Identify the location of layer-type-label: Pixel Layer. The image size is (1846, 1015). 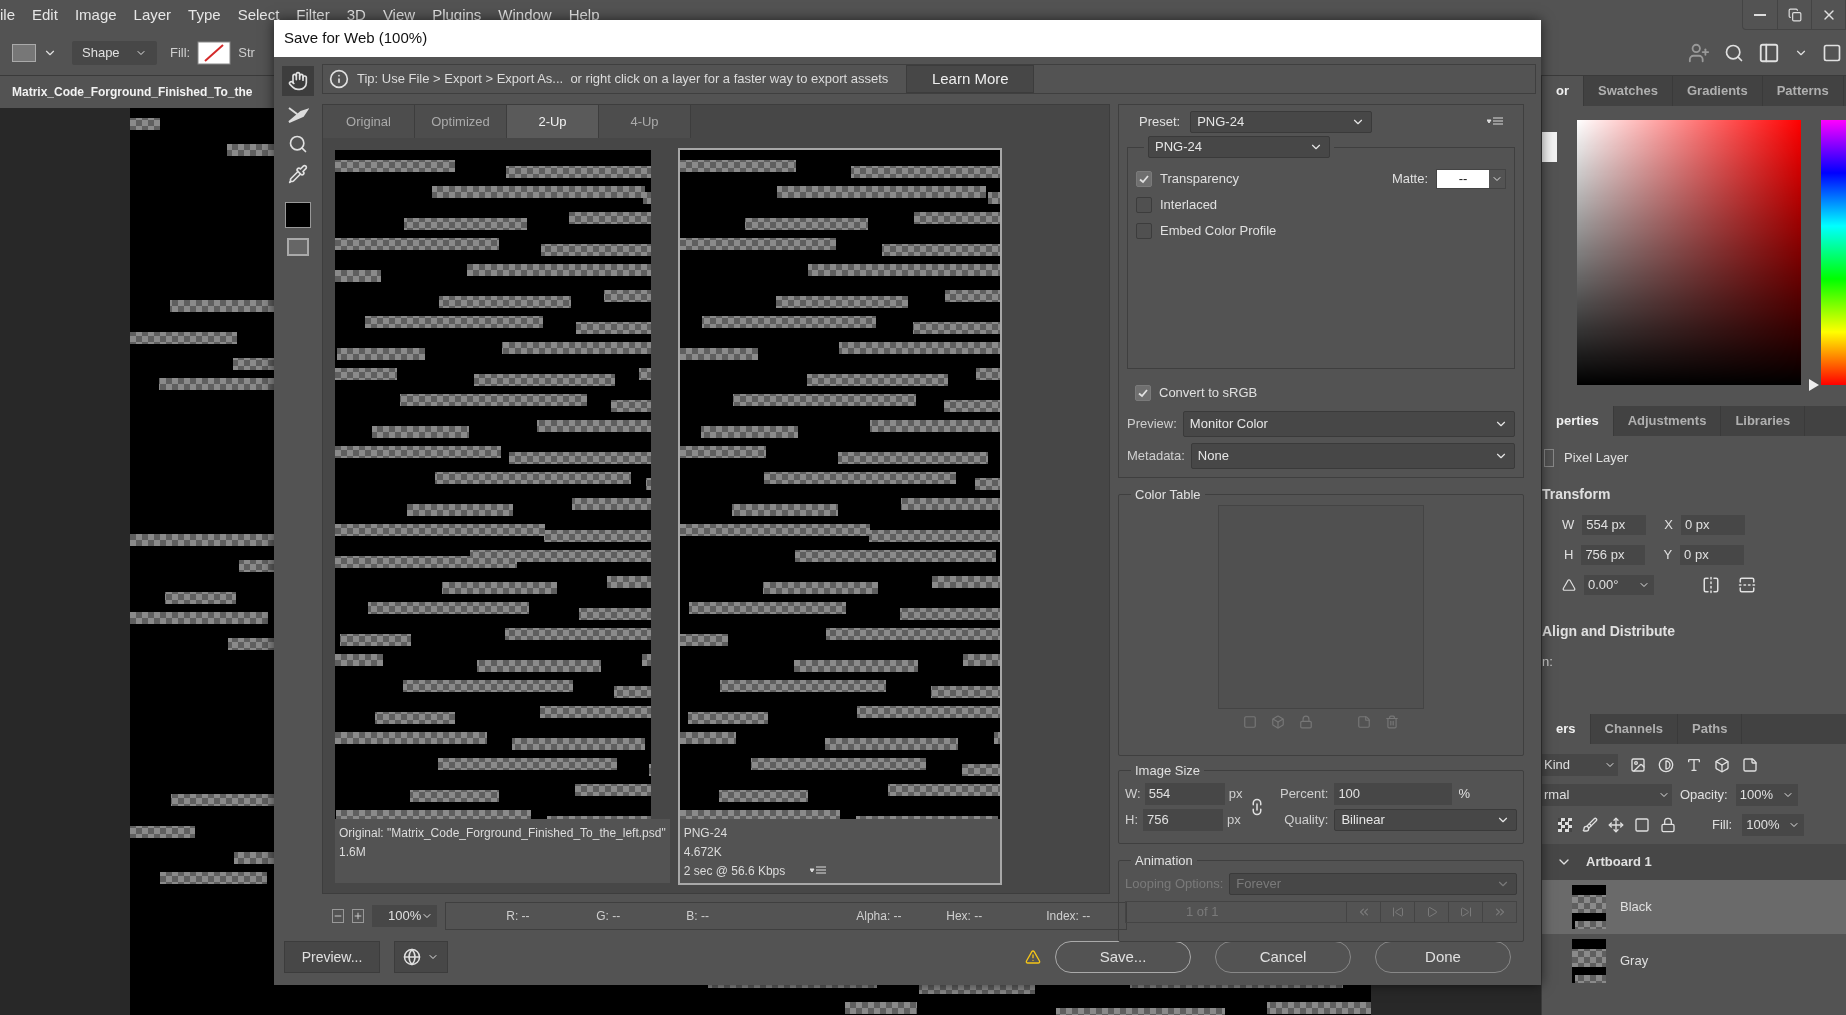
(1596, 458).